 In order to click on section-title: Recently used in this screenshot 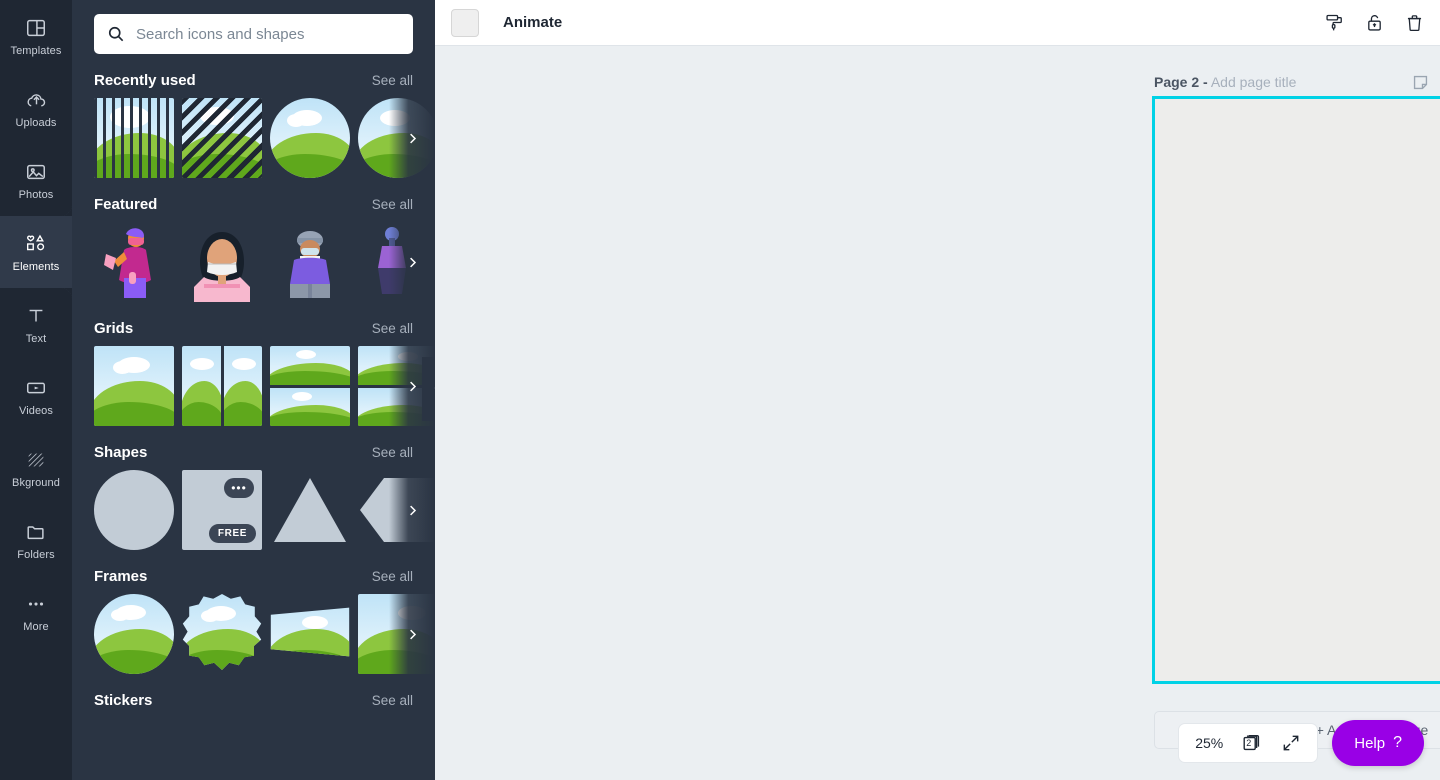, I will do `click(145, 80)`.